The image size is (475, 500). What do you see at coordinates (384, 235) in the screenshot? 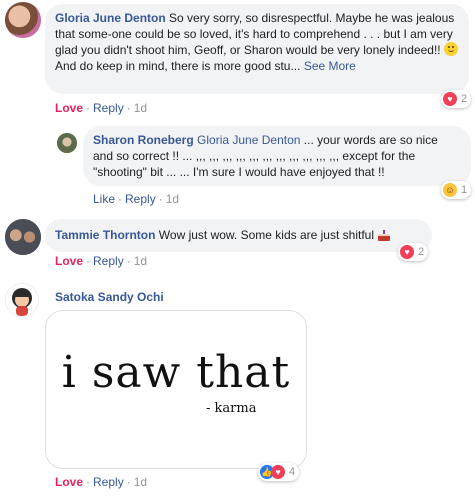
I see `cake-emoji-icon` at bounding box center [384, 235].